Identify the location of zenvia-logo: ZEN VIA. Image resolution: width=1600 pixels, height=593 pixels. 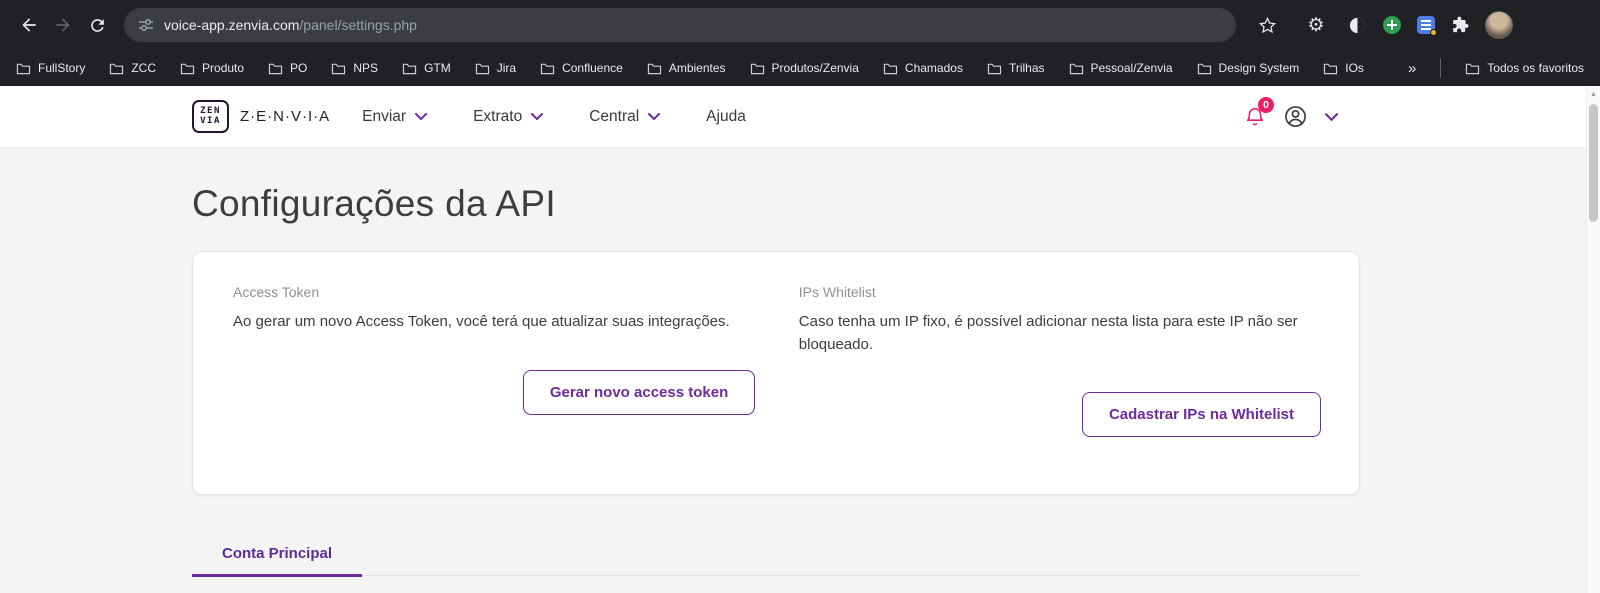
(210, 116).